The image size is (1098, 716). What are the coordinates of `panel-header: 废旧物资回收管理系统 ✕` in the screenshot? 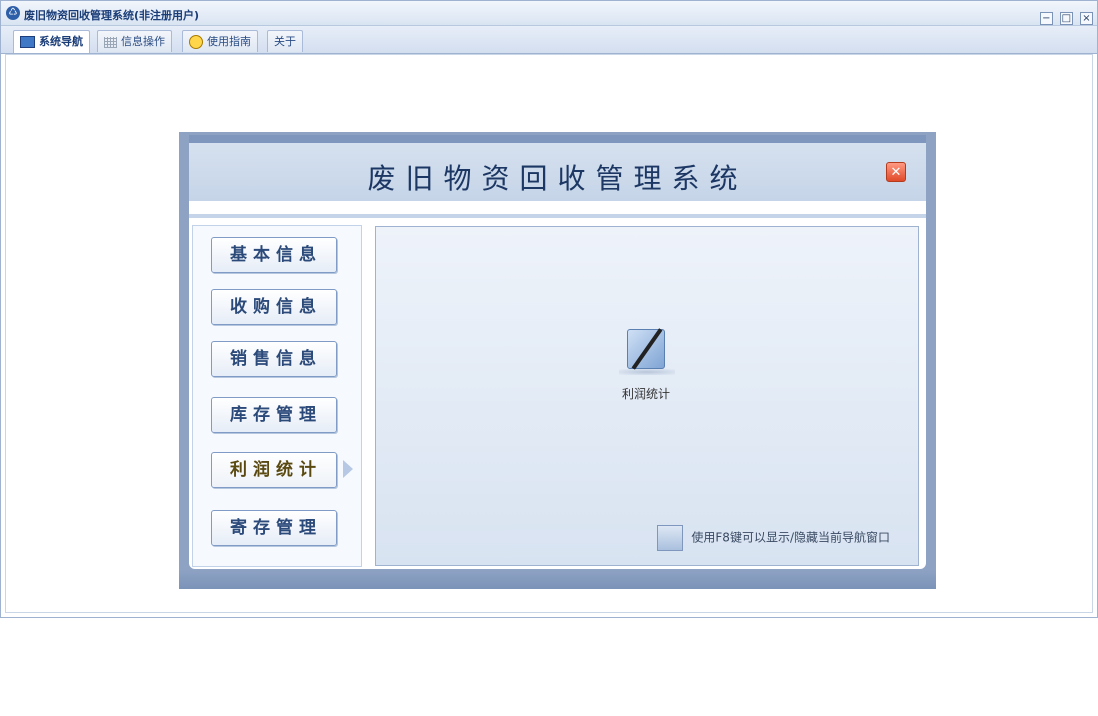 It's located at (557, 172).